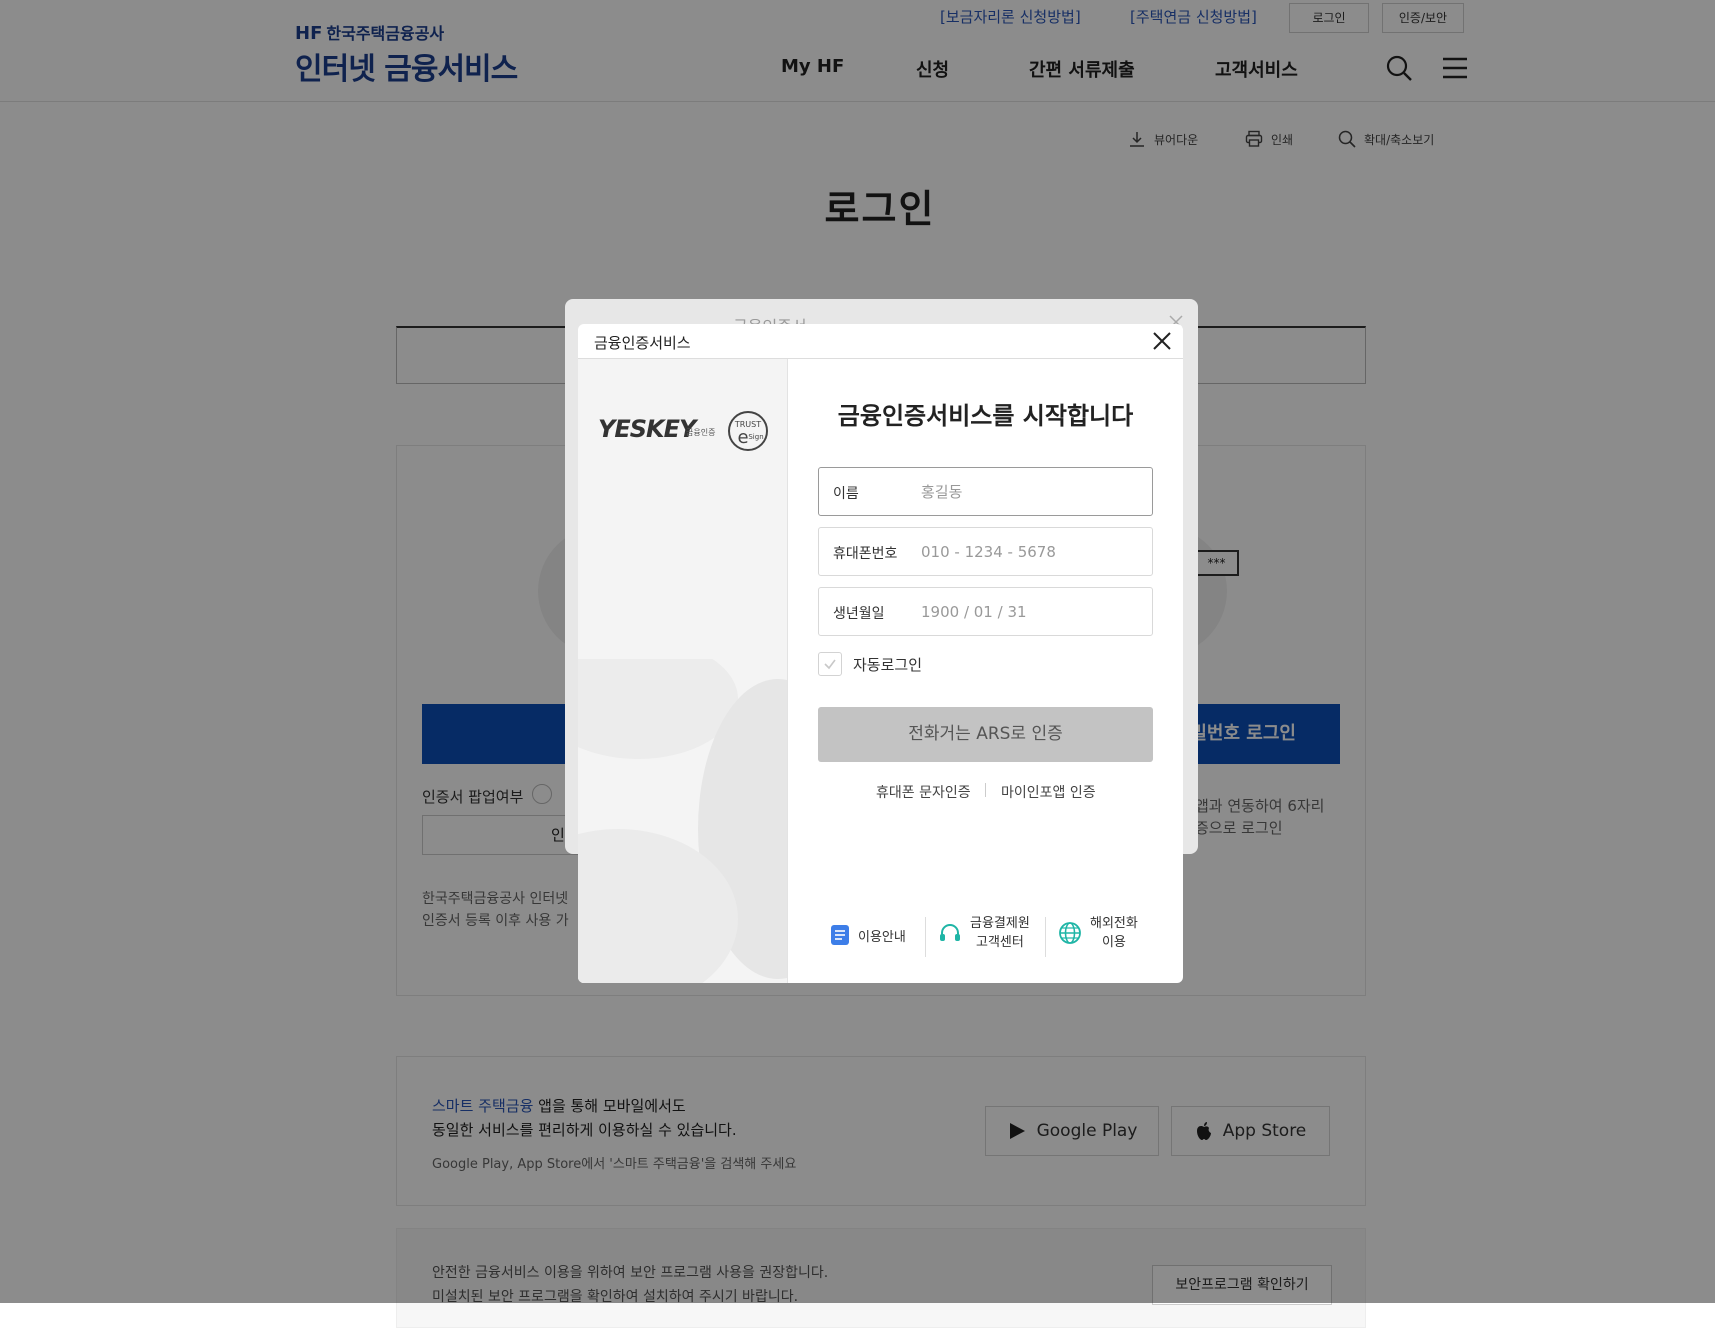 The height and width of the screenshot is (1328, 1715). I want to click on phone-field-label: 휴대폰번호, so click(865, 554).